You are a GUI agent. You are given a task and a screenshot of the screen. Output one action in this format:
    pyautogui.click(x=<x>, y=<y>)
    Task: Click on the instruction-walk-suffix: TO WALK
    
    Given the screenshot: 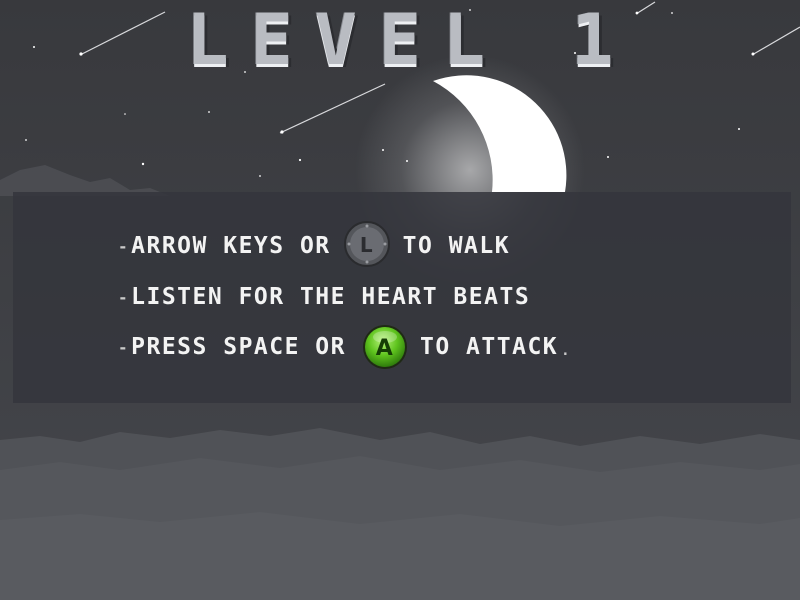 What is the action you would take?
    pyautogui.click(x=456, y=246)
    